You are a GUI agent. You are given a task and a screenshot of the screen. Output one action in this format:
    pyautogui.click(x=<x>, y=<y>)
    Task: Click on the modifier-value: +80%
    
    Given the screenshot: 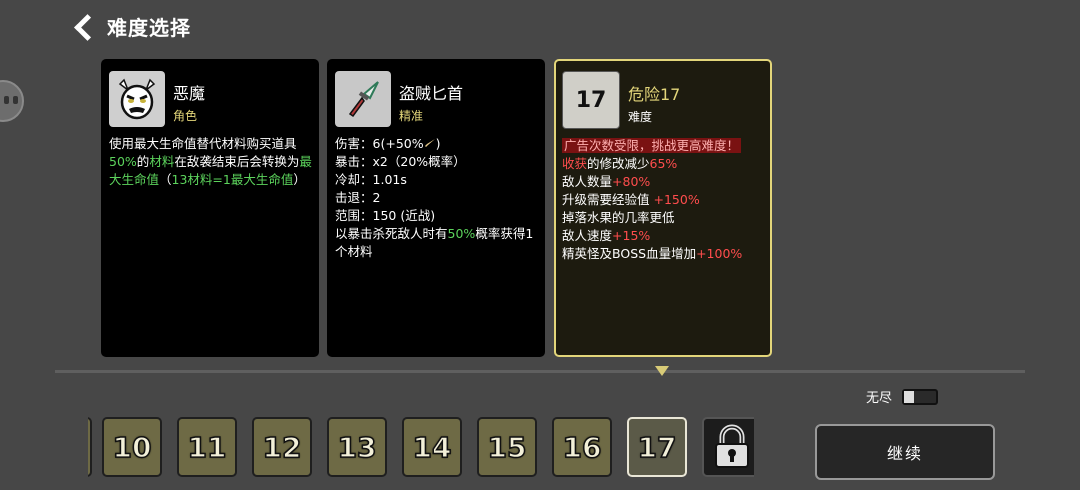 What is the action you would take?
    pyautogui.click(x=631, y=181)
    